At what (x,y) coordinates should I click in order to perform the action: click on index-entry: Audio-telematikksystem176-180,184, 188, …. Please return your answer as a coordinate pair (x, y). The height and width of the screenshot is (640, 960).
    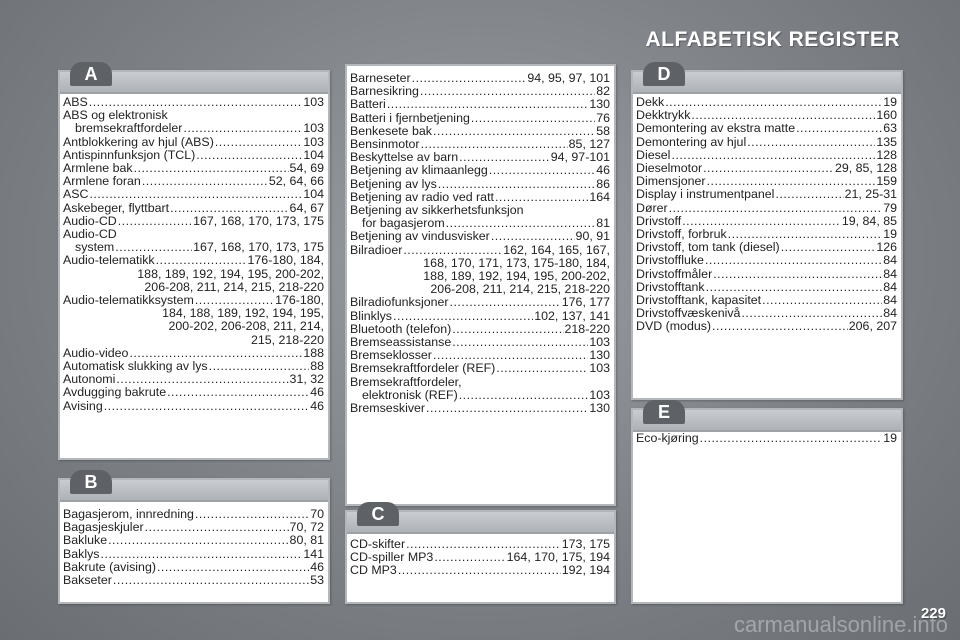
    Looking at the image, I should click on (193, 320).